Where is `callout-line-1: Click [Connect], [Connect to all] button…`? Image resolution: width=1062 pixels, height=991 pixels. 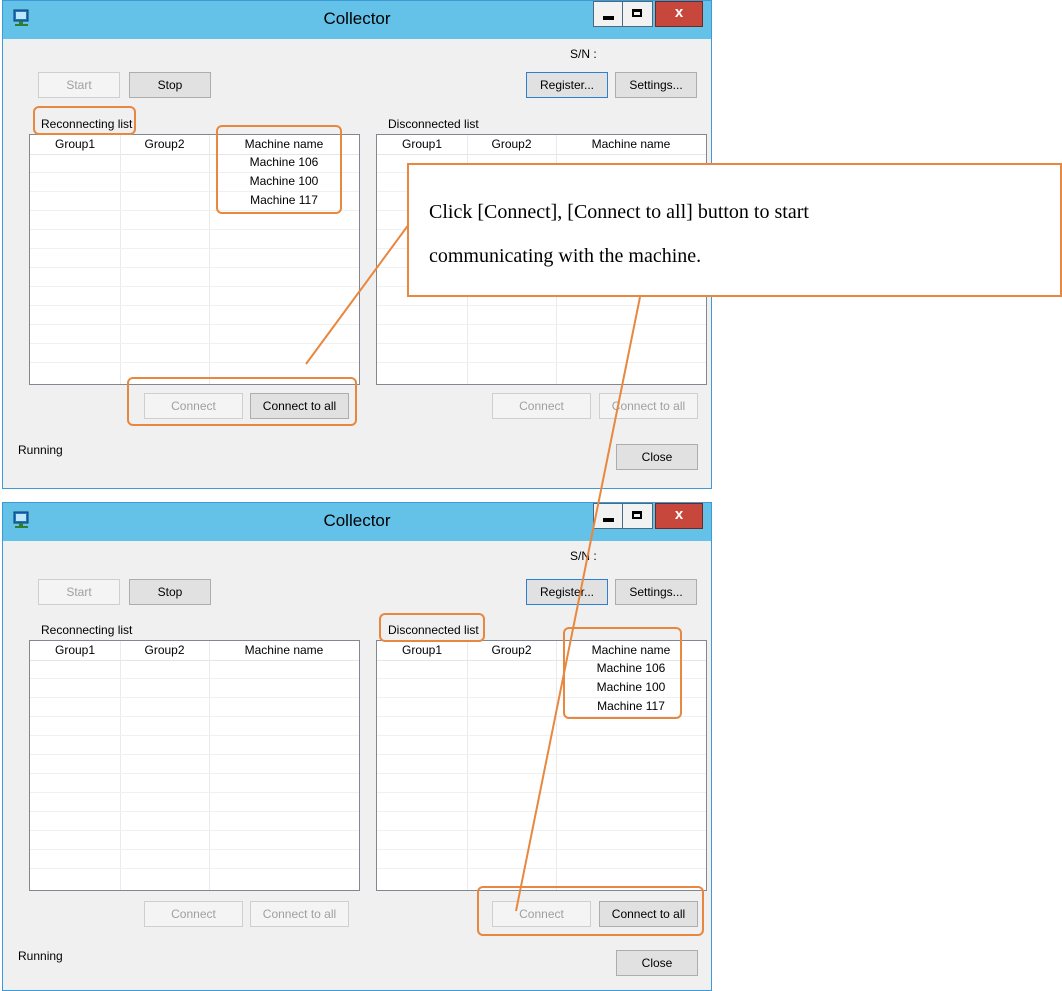
callout-line-1: Click [Connect], [Connect to all] button… is located at coordinates (619, 212).